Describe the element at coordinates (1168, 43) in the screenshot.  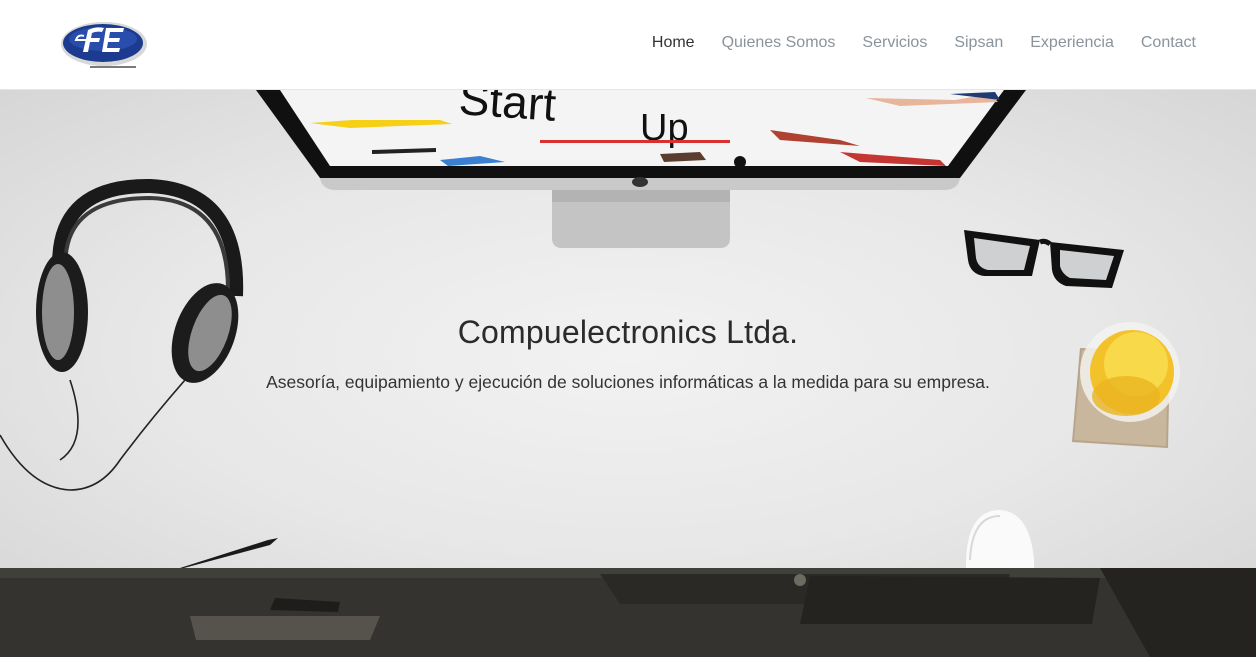
I see `nav-contact: Contact` at that location.